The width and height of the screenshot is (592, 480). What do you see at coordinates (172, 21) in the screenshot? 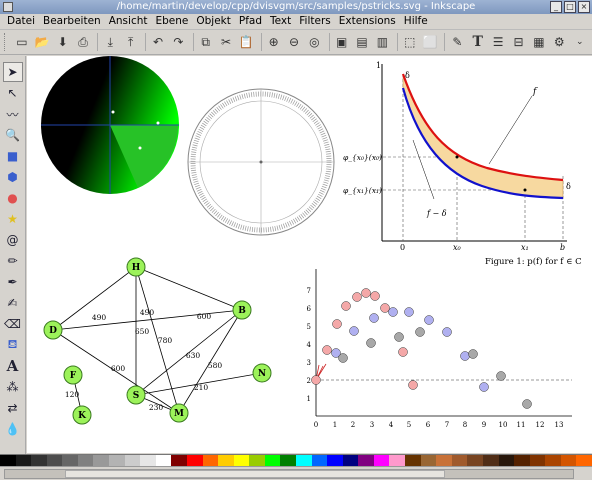
I see `menu-ebene: Ebene` at bounding box center [172, 21].